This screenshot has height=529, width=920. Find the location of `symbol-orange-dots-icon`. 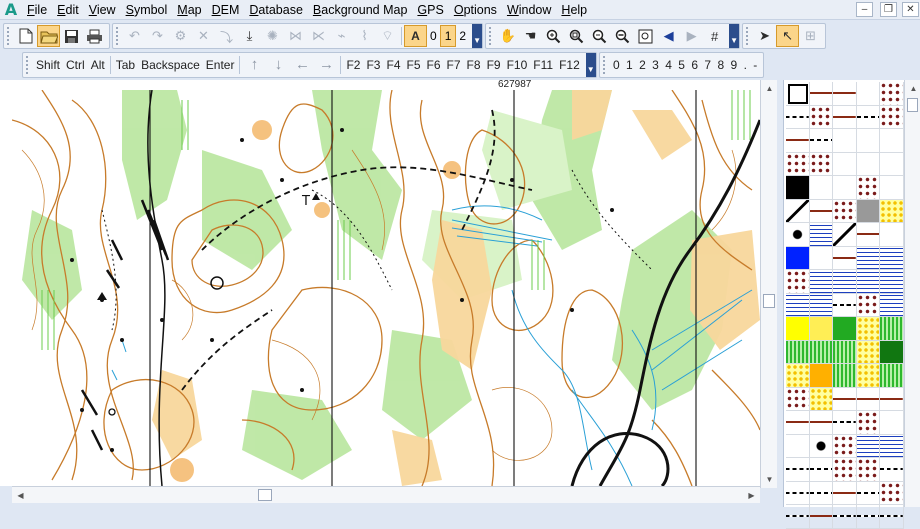

symbol-orange-dots-icon is located at coordinates (892, 423).